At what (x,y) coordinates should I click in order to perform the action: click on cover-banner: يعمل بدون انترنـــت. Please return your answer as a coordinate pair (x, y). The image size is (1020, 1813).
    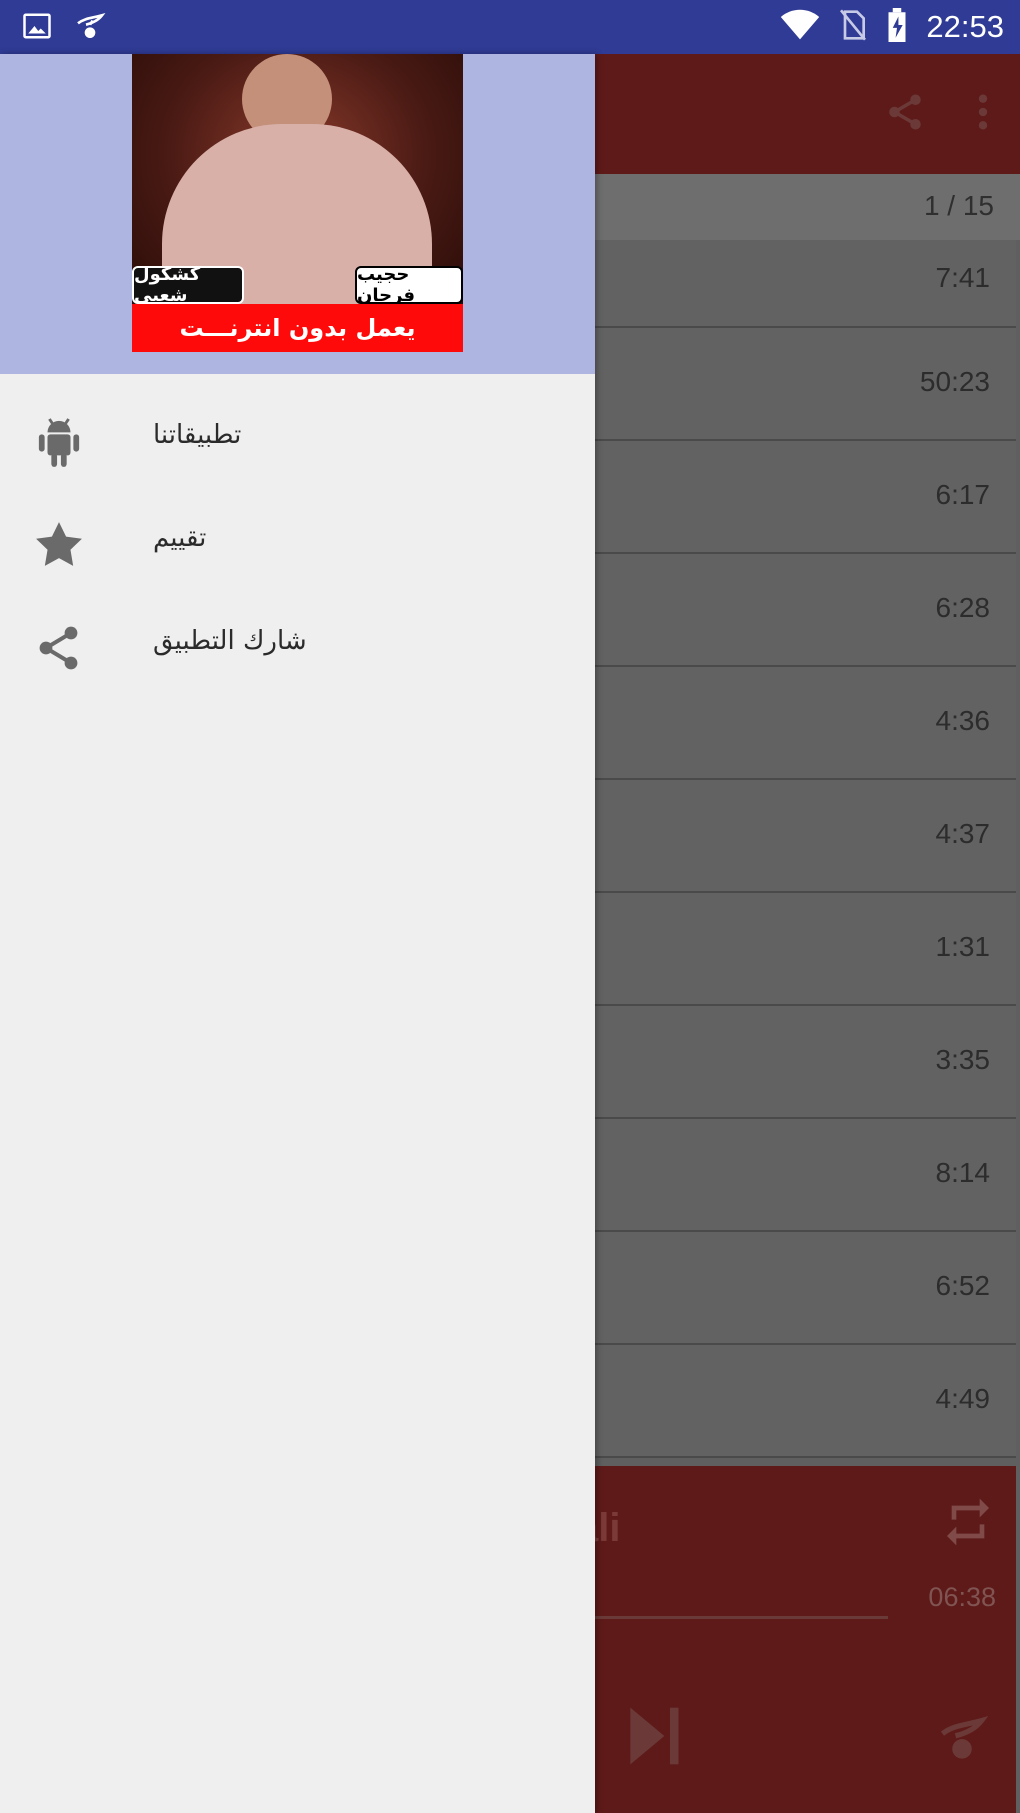
    Looking at the image, I should click on (297, 328).